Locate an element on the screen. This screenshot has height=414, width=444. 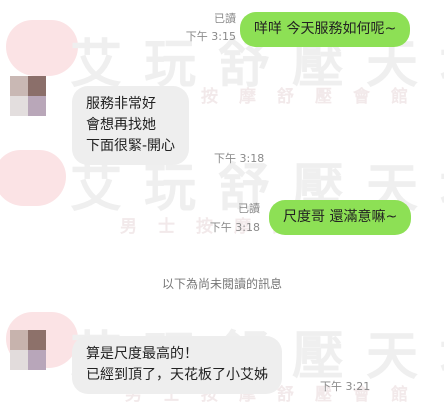
unread-divider: 以下為尚未閱讀的訊息 is located at coordinates (221, 284).